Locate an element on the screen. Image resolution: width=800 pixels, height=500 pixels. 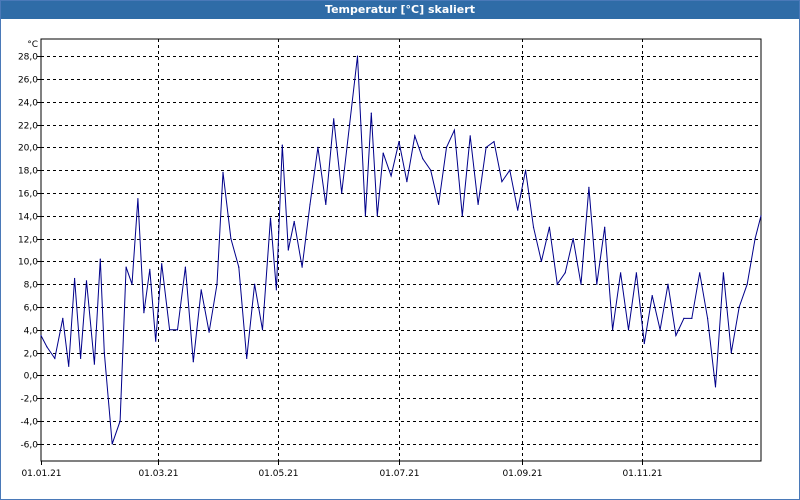
y-tick-label: 16,0 is located at coordinates (28, 195).